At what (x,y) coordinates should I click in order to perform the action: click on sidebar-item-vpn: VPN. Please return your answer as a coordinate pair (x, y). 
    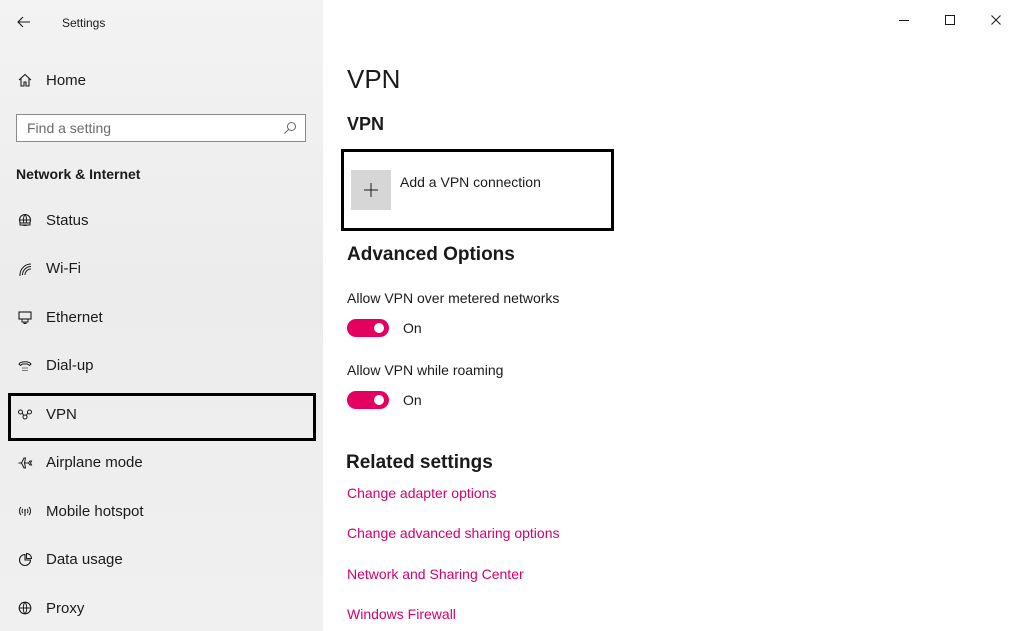
    Looking at the image, I should click on (161, 415).